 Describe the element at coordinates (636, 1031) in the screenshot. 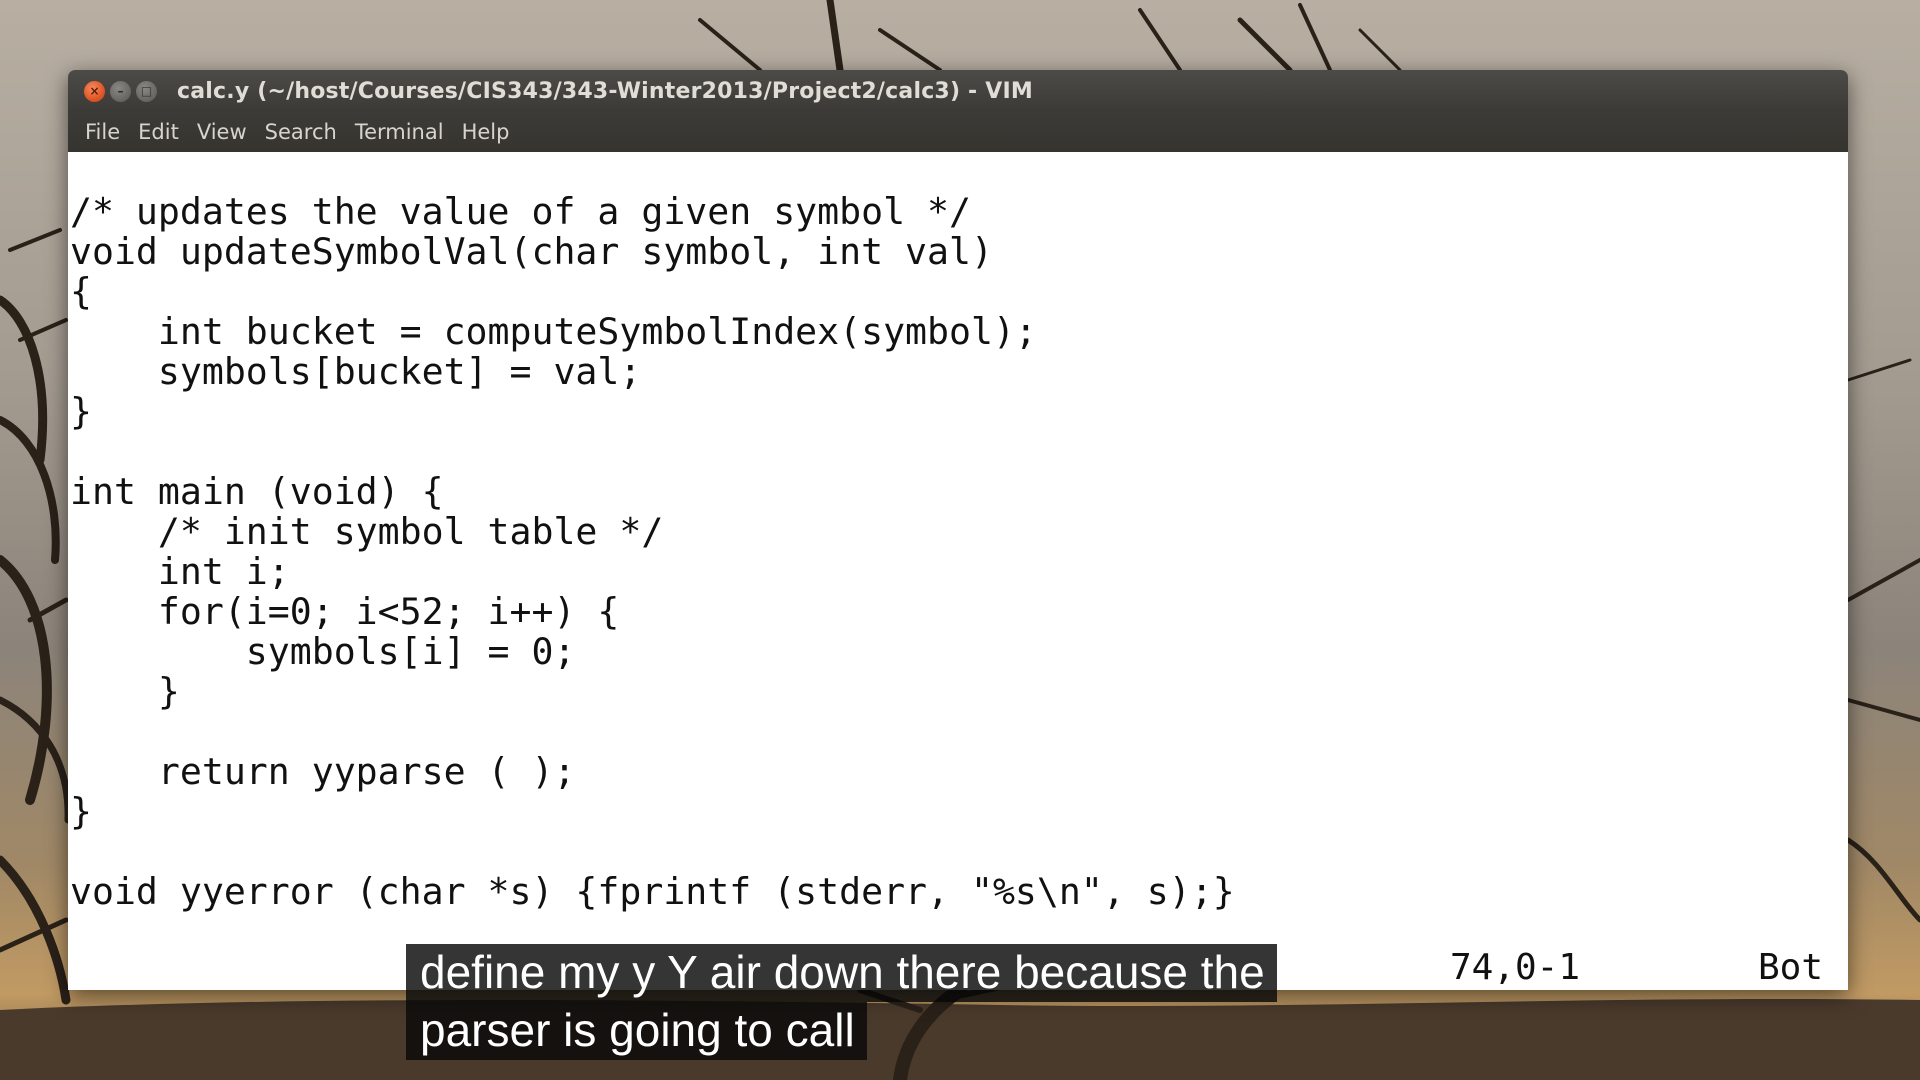

I see `caption-line: parser is going to call` at that location.